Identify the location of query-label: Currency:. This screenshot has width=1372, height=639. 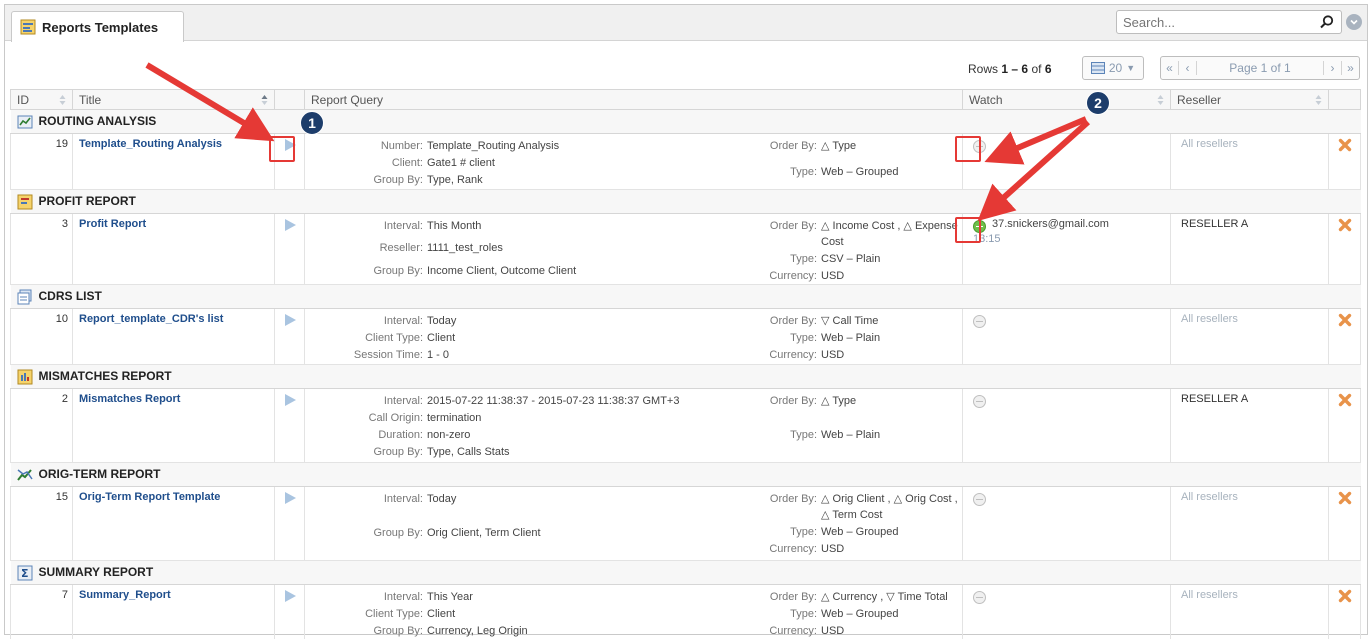
(793, 276).